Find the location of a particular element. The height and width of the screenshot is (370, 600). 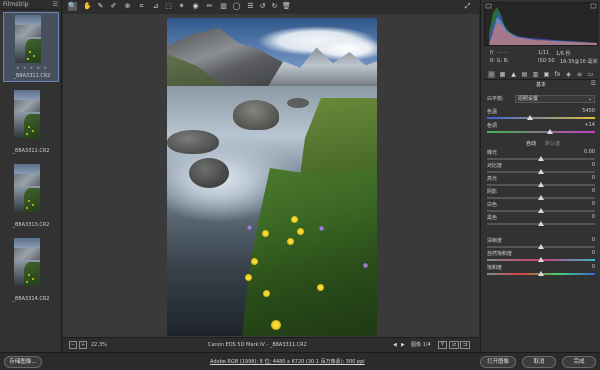

vibrance-slider-row: 自然饱和度 0 is located at coordinates (542, 257).